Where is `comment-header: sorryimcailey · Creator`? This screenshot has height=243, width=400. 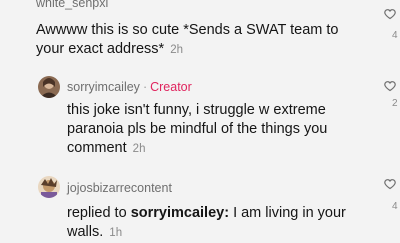
comment-header: sorryimcailey · Creator is located at coordinates (129, 87).